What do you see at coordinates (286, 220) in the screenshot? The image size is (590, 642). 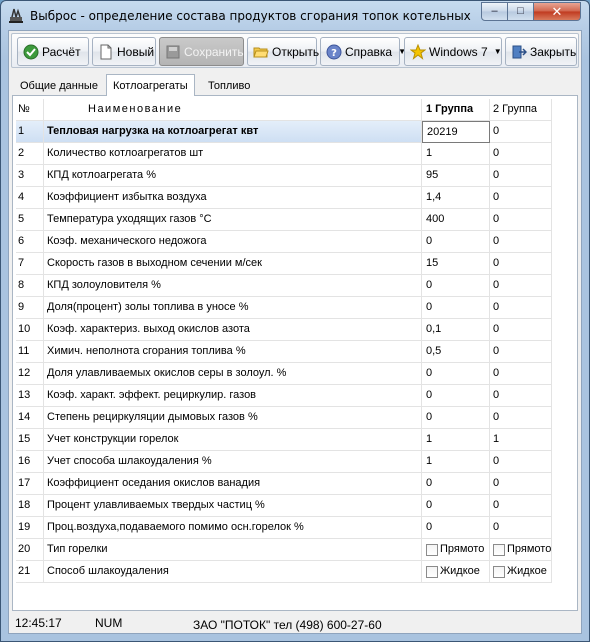 I see `table-row: 5 Температура уходящих газов °С 400 0` at bounding box center [286, 220].